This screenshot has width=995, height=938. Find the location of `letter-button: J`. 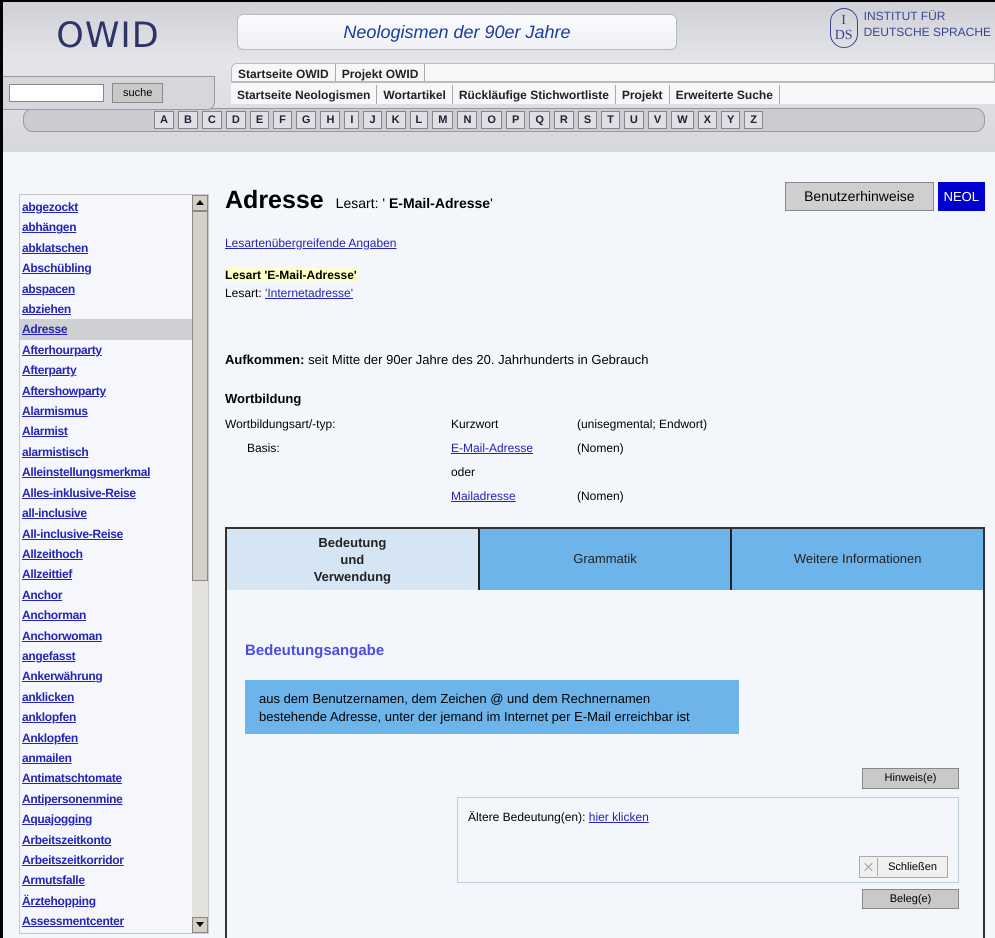

letter-button: J is located at coordinates (372, 119).